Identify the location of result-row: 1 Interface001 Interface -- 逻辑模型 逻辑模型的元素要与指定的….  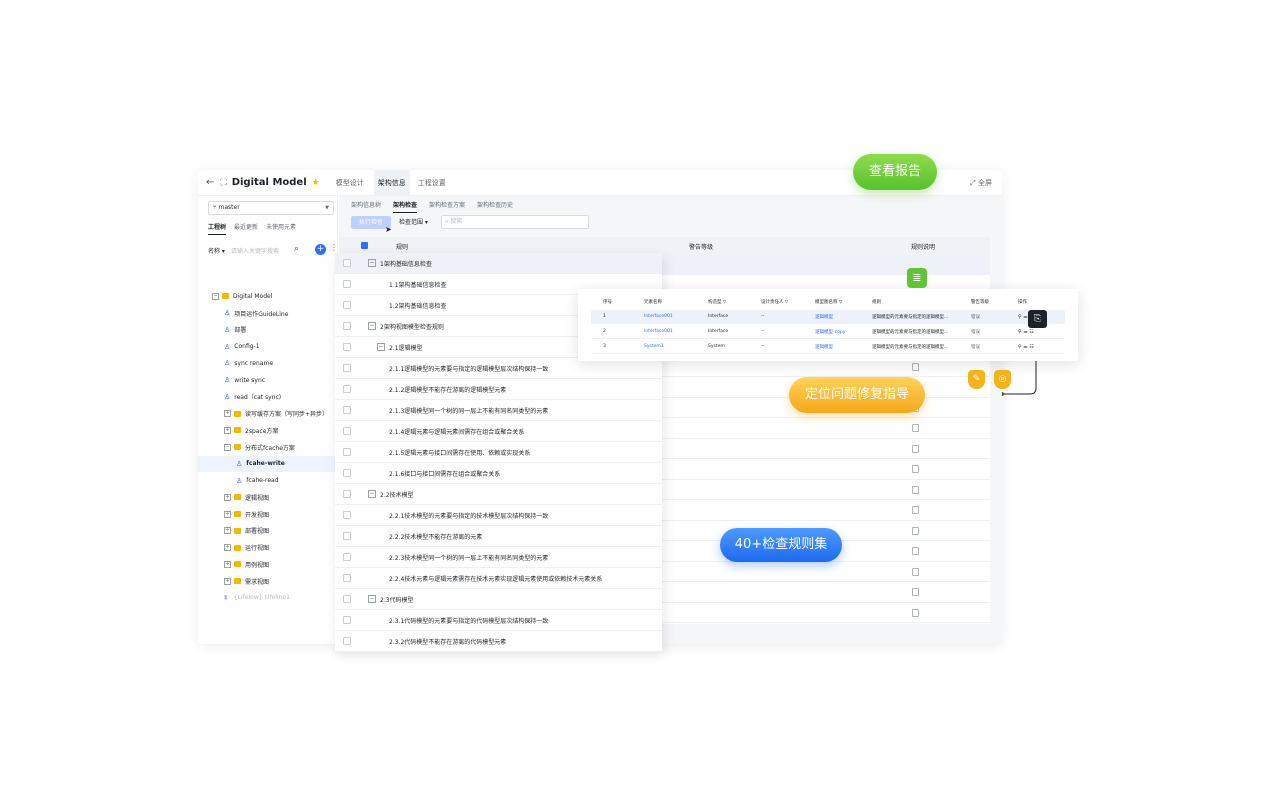
(828, 317).